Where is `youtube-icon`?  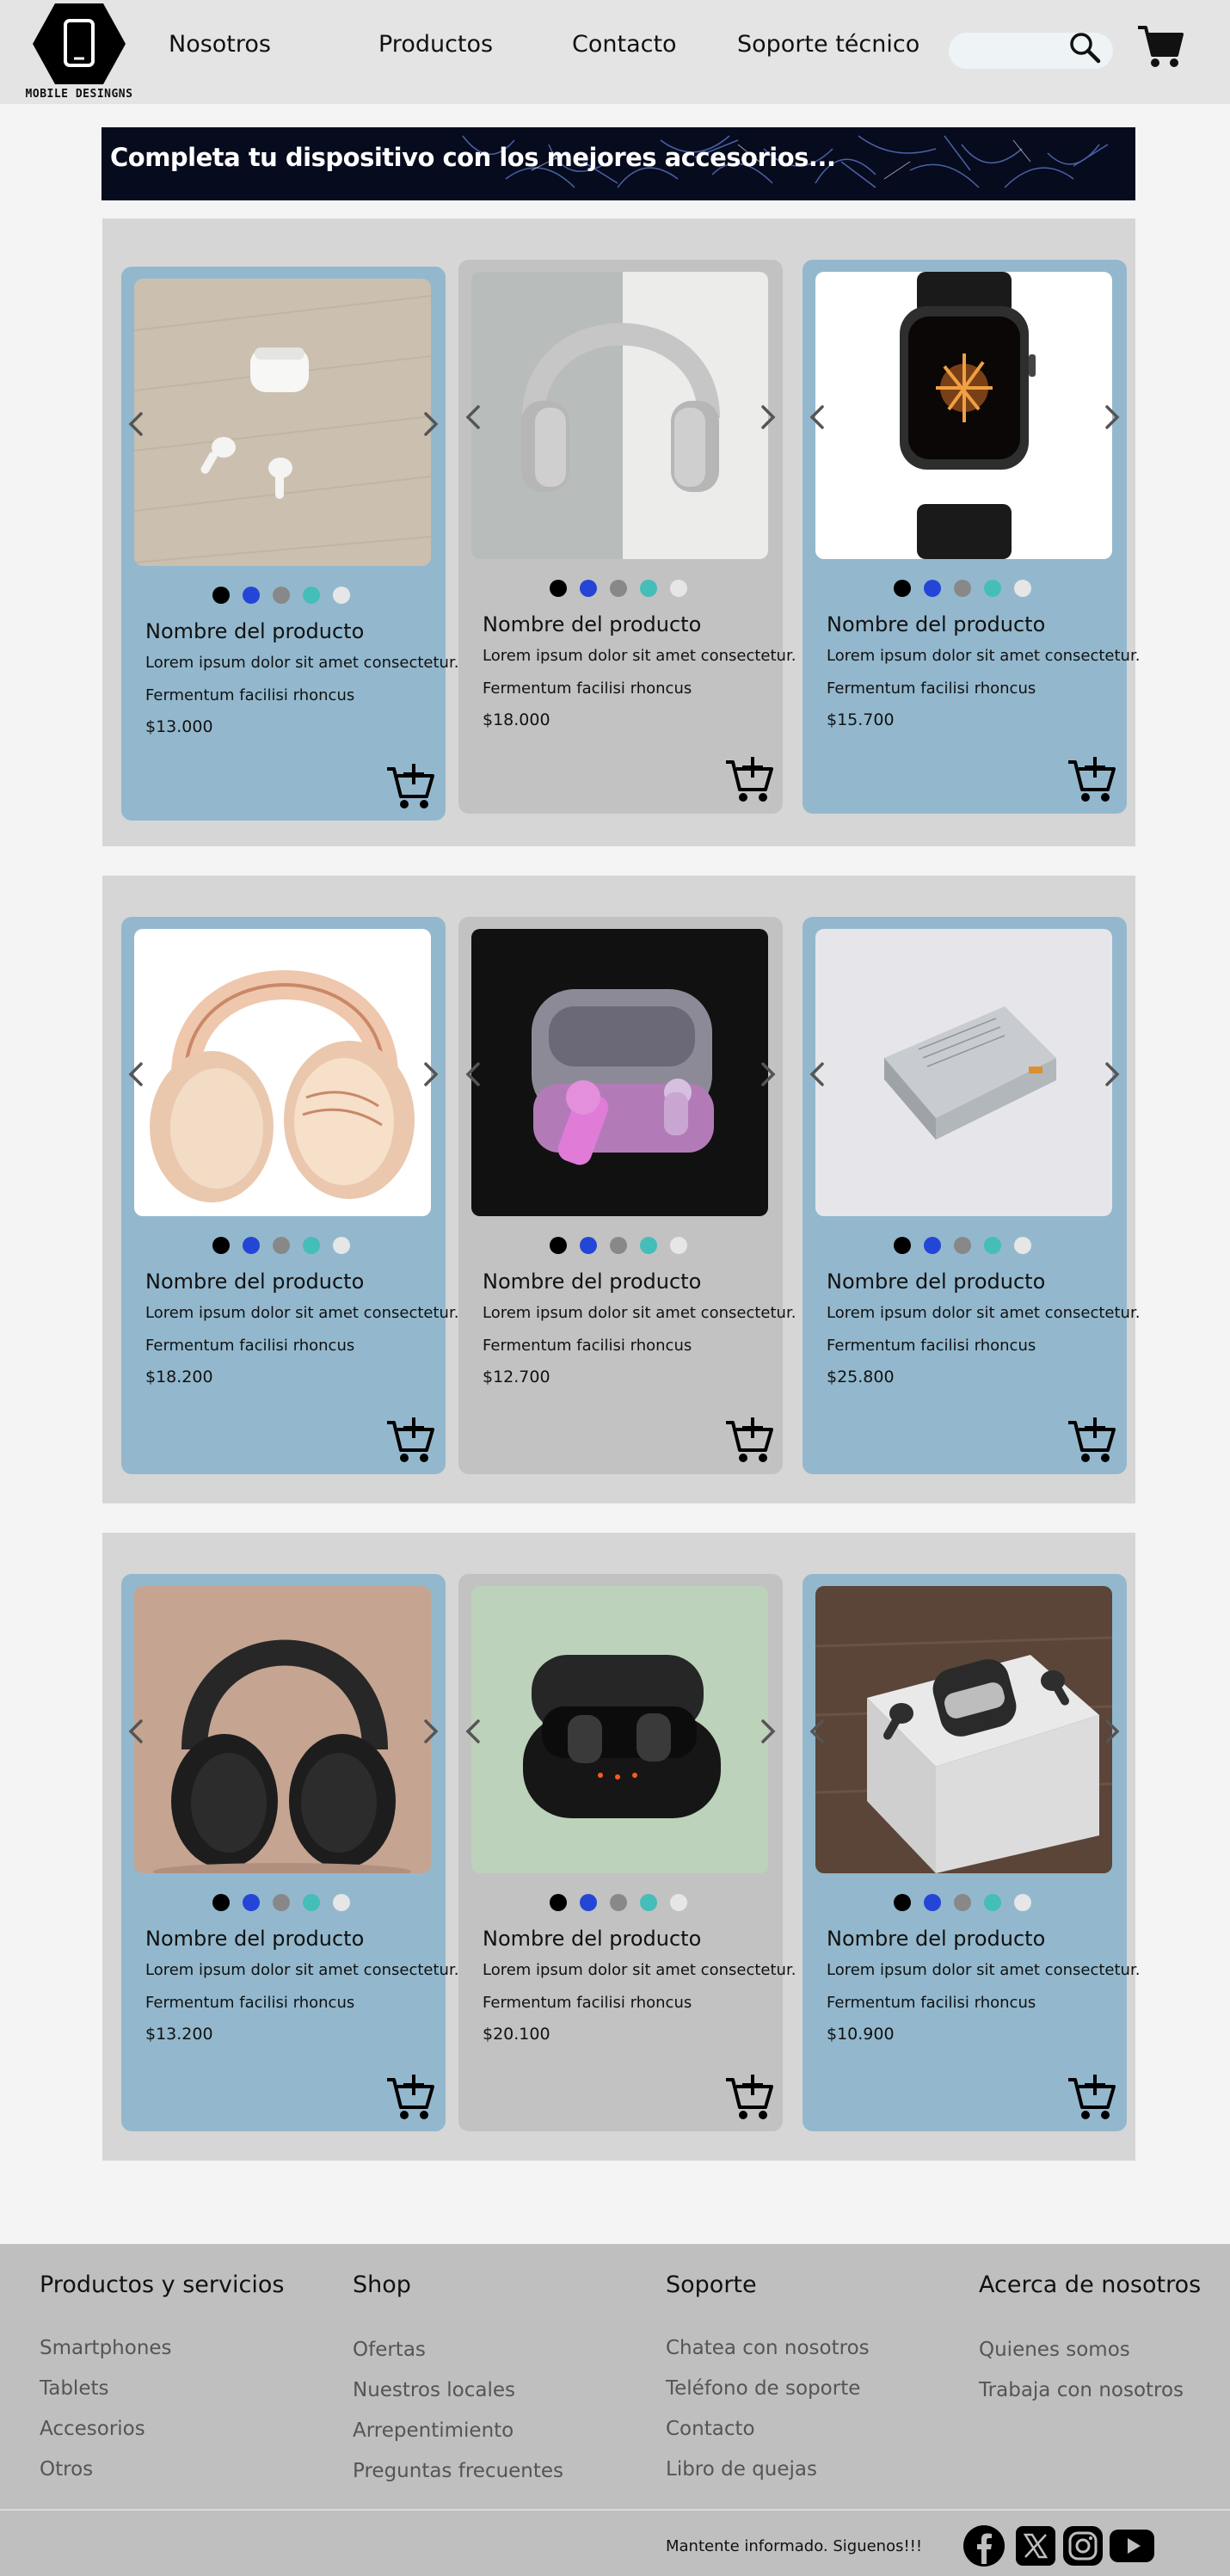
youtube-icon is located at coordinates (1132, 2546).